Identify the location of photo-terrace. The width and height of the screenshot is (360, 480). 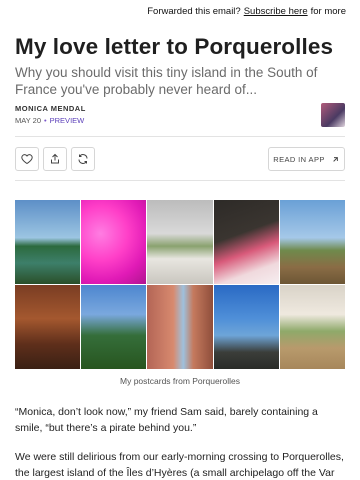
(180, 242).